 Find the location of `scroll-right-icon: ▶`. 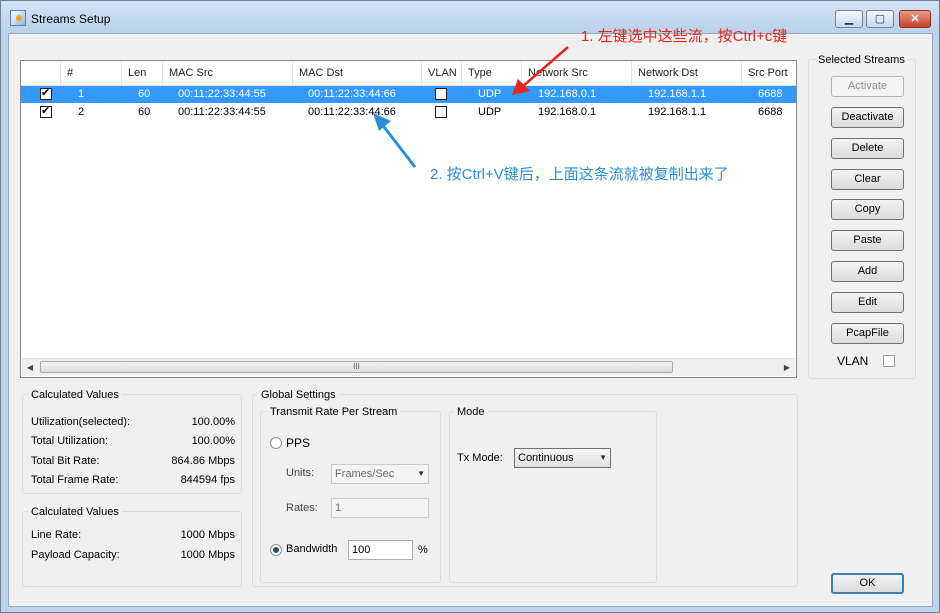

scroll-right-icon: ▶ is located at coordinates (787, 367).